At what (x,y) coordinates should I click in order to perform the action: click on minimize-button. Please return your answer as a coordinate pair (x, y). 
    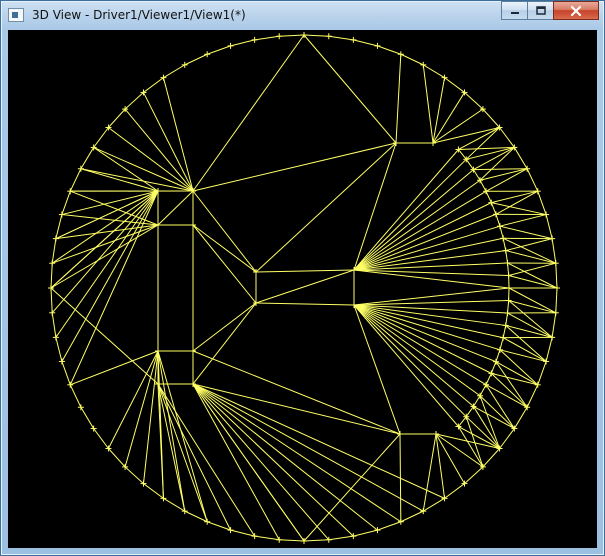
    Looking at the image, I should click on (514, 10).